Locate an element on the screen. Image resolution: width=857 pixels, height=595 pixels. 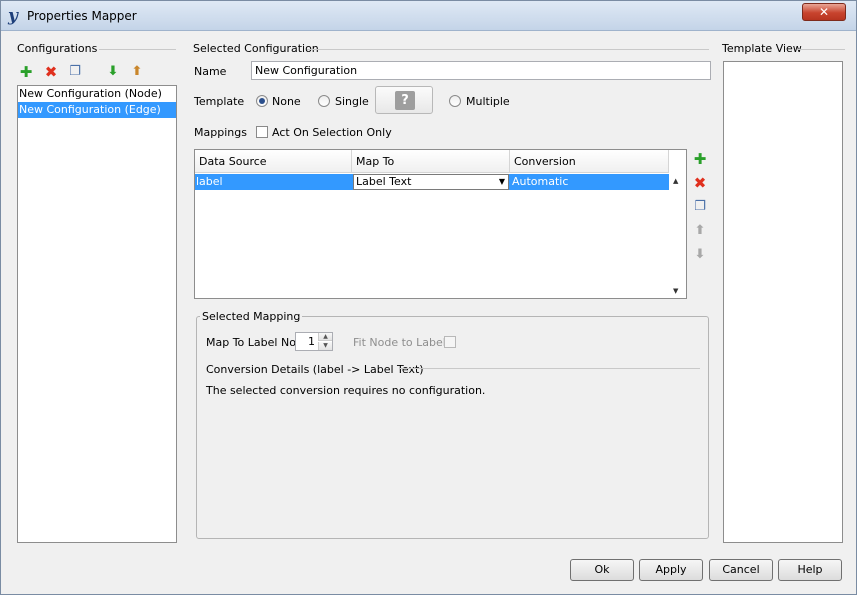
copy-mapping-icon: ❐ is located at coordinates (700, 207).